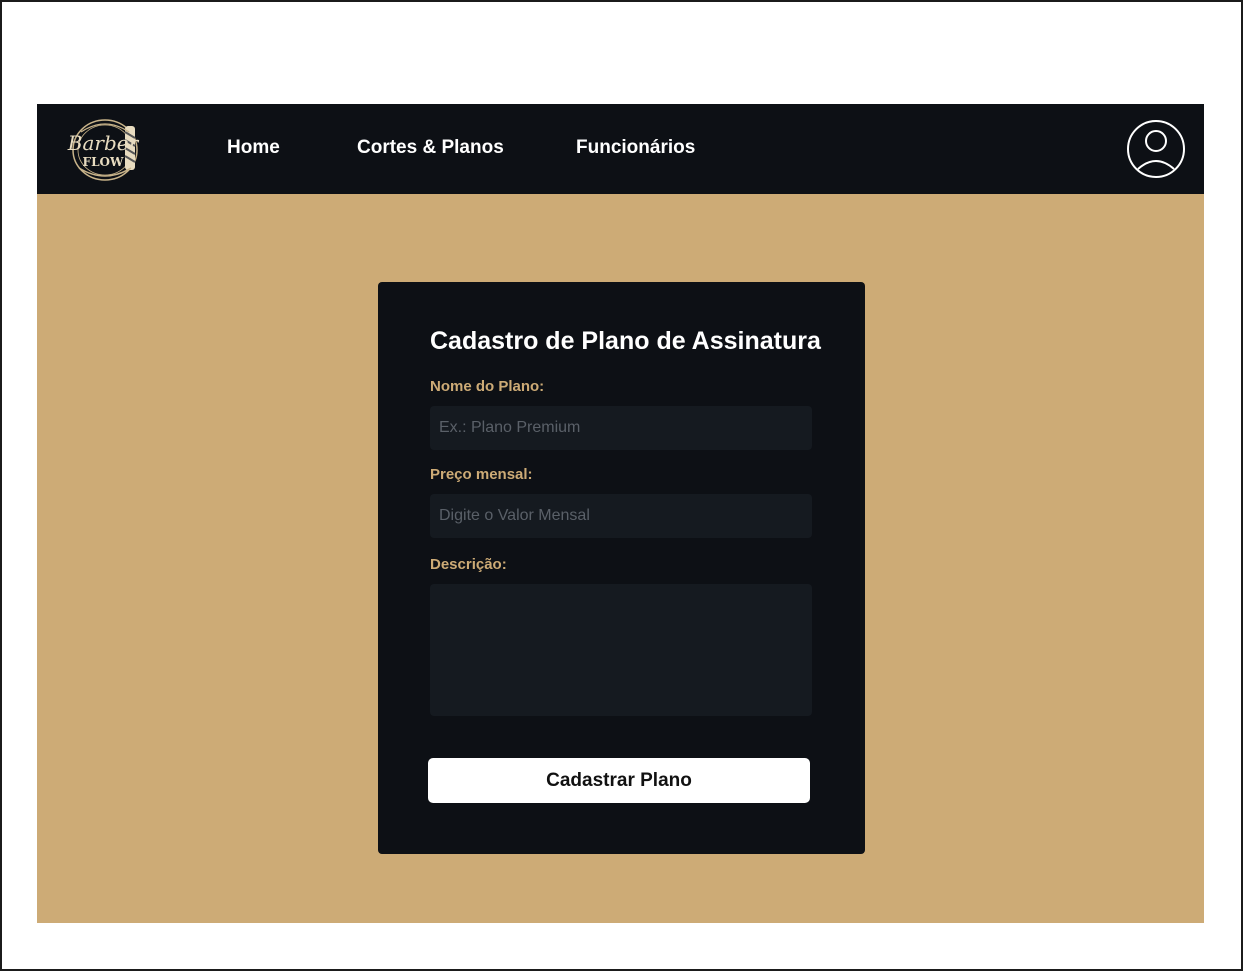  I want to click on logo-text-top: Barber, so click(103, 143).